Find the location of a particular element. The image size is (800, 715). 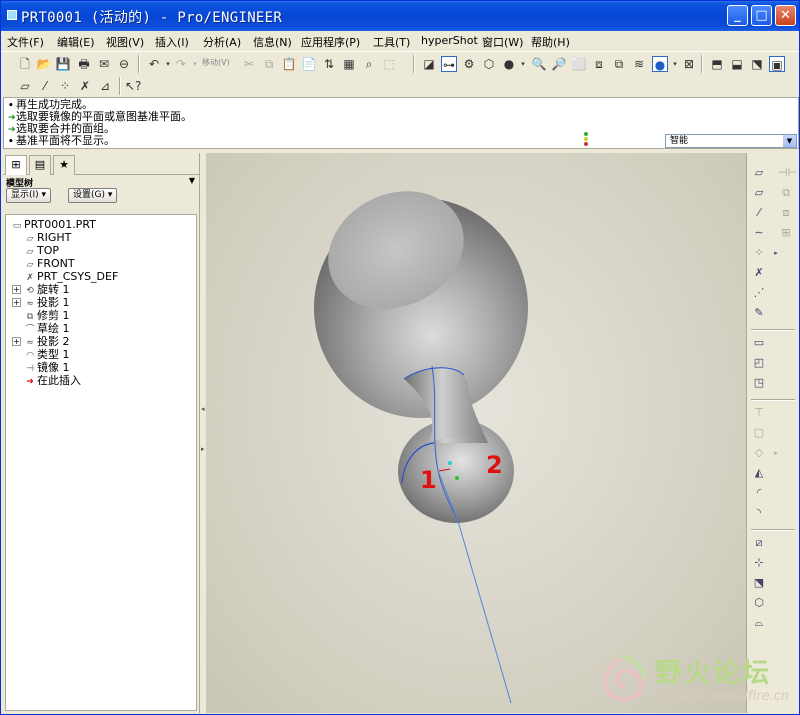

tree-item: ⧉ 修剪 1 is located at coordinates (41, 315).